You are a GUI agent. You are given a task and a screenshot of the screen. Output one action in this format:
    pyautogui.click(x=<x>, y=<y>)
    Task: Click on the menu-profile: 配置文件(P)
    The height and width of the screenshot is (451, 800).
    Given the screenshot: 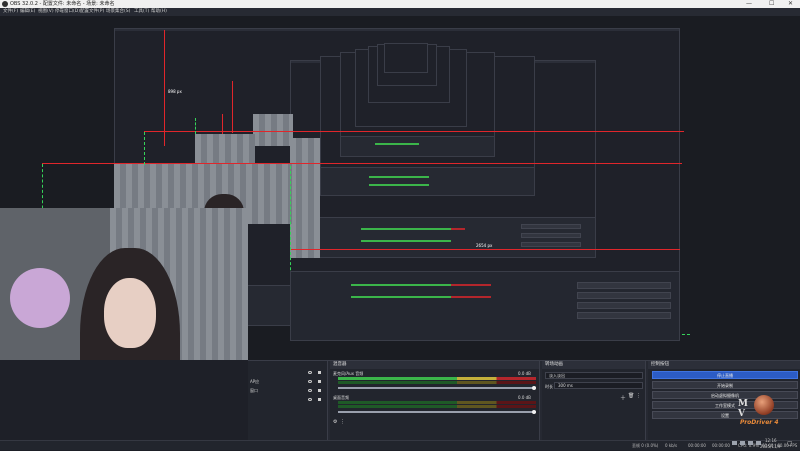 What is the action you would take?
    pyautogui.click(x=92, y=12)
    